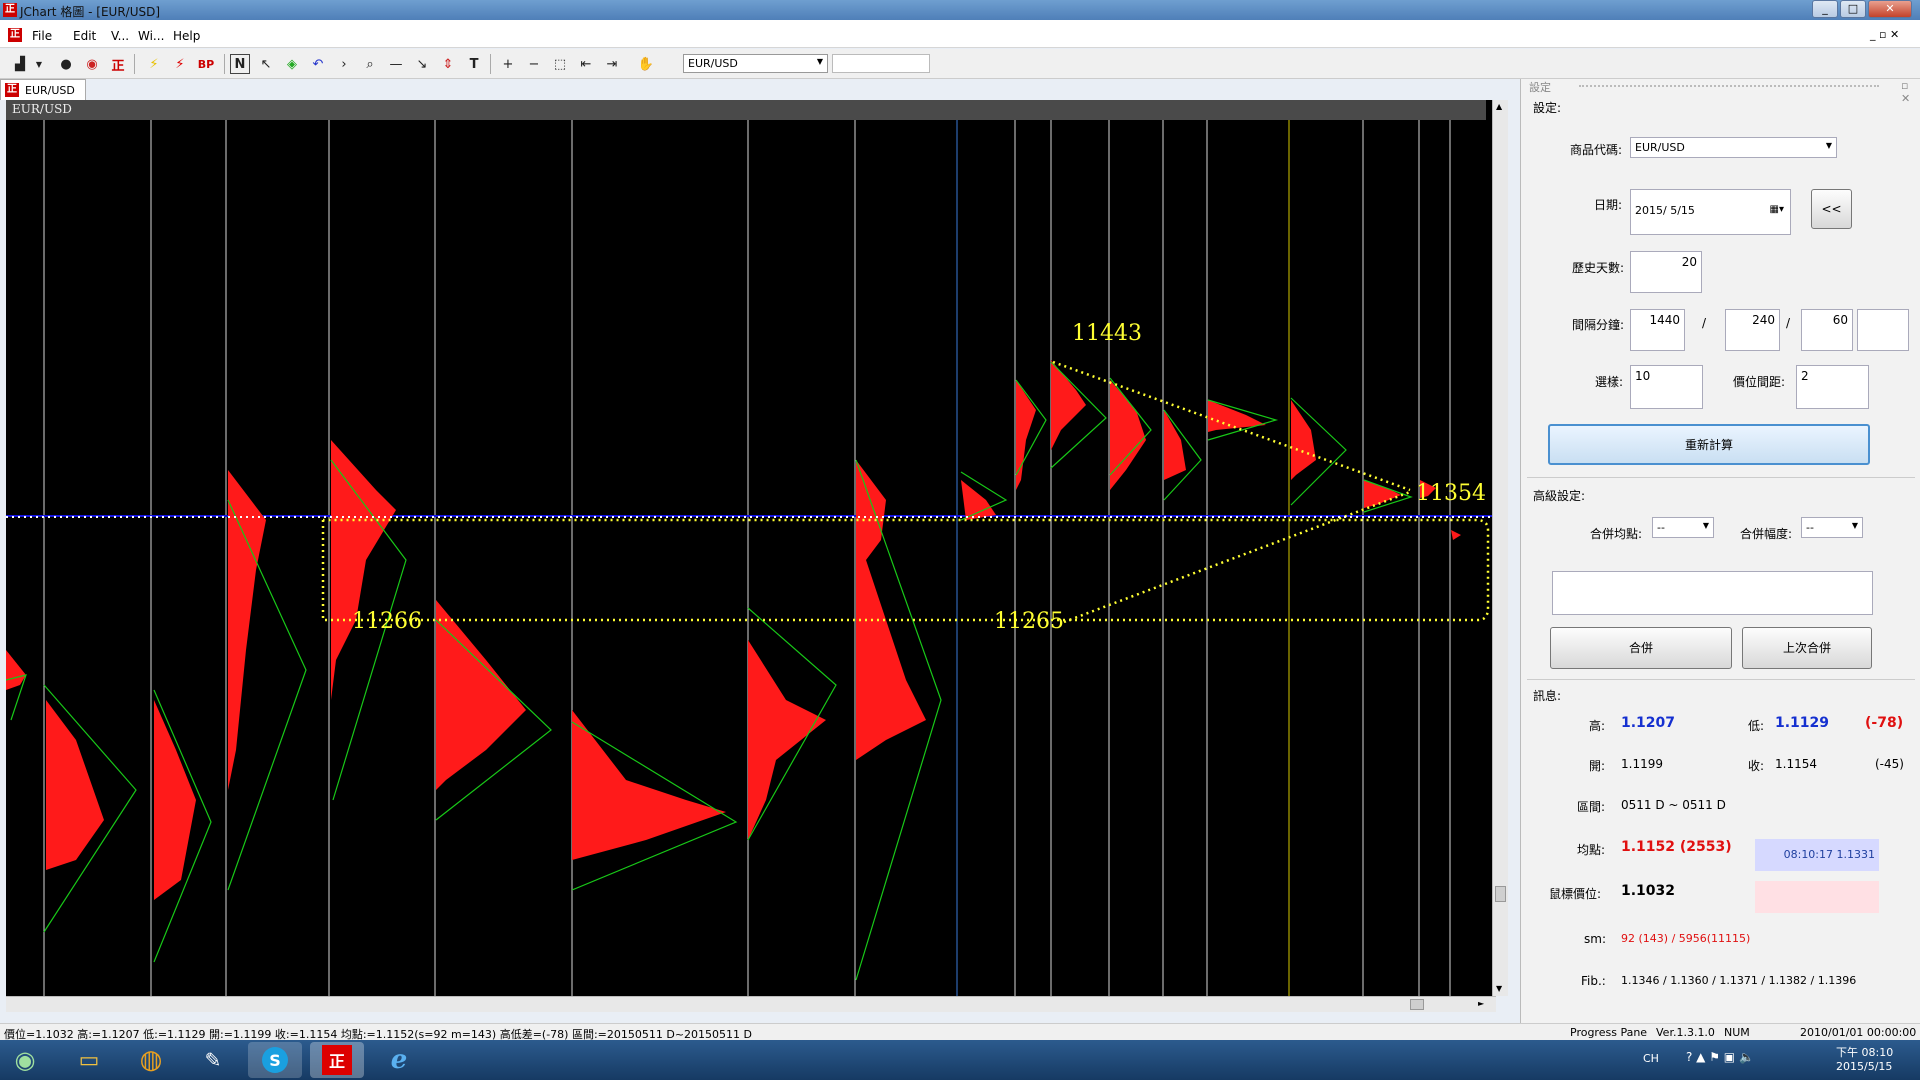  What do you see at coordinates (89, 1060) in the screenshot?
I see `explorer-icon: ▭` at bounding box center [89, 1060].